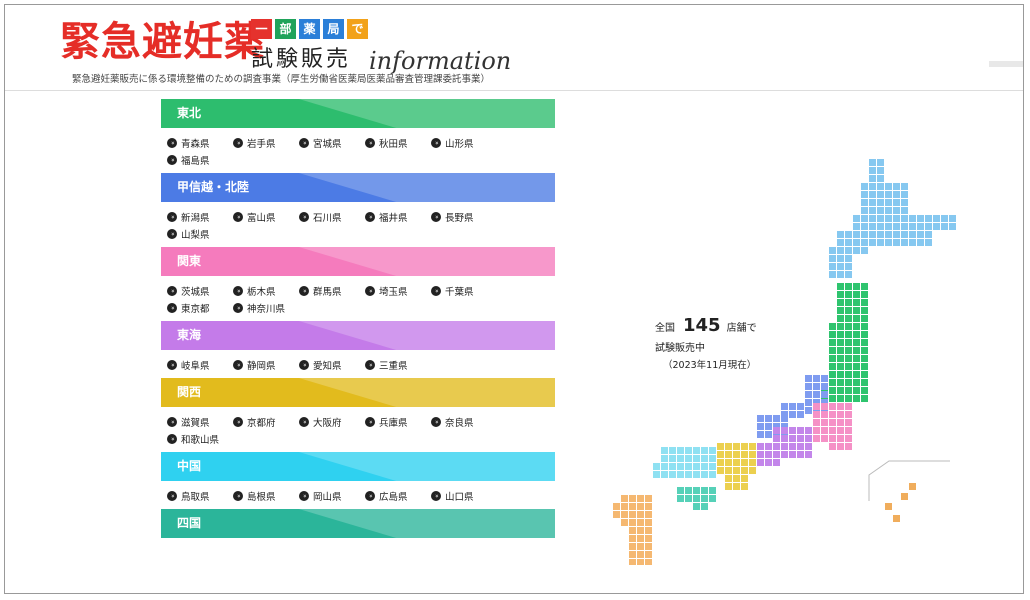  I want to click on map-tile-okinawa, so click(912, 486).